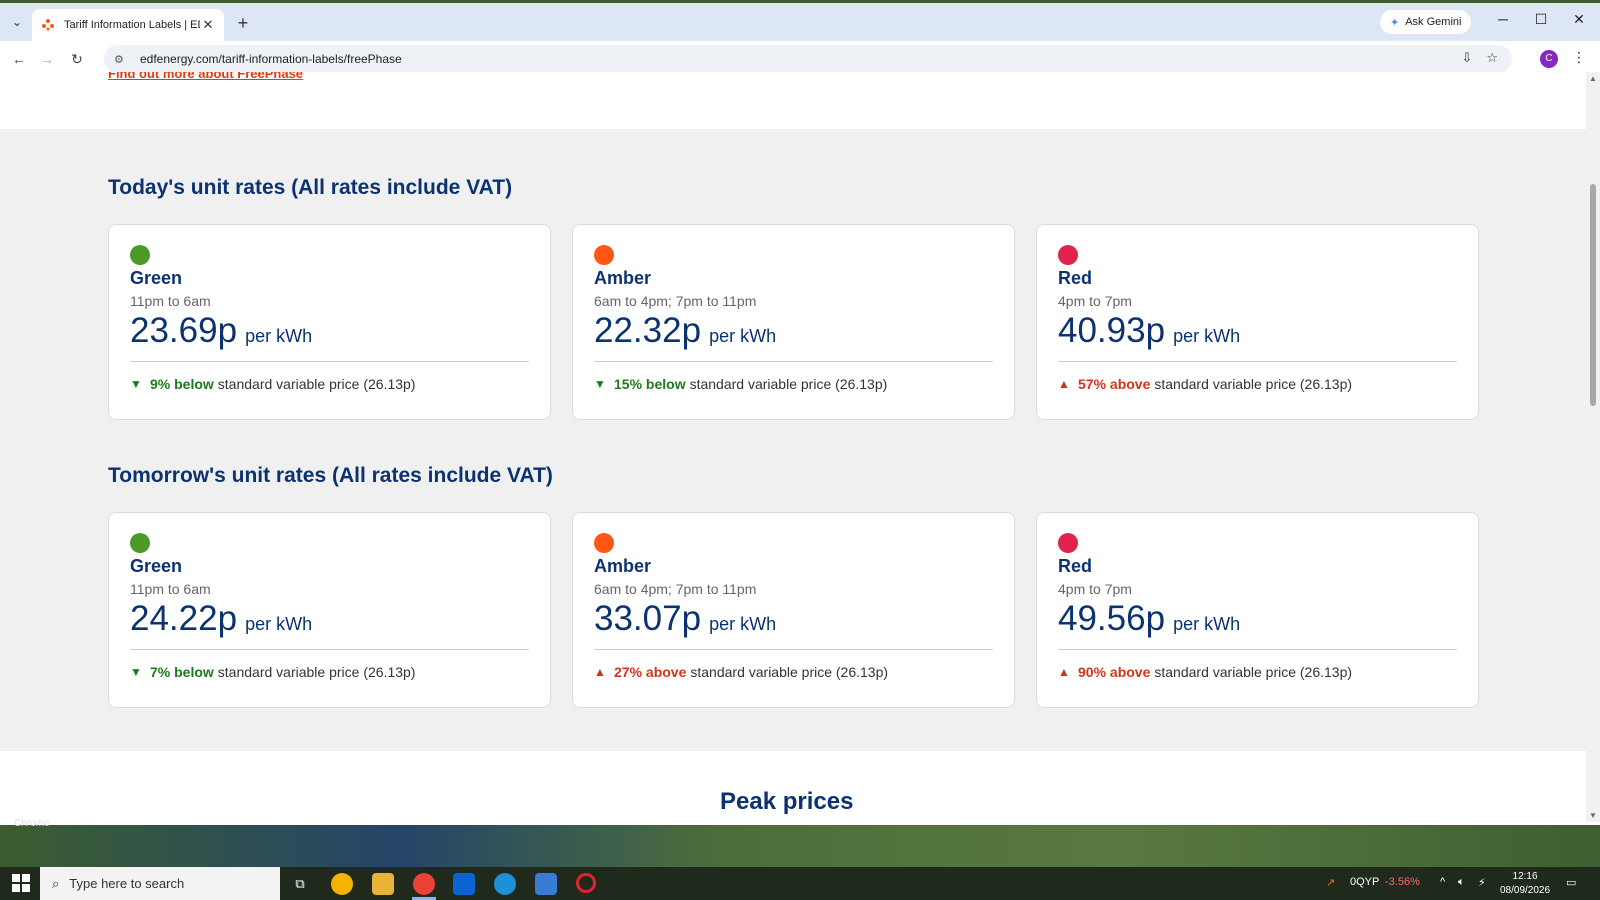 This screenshot has height=900, width=1600. I want to click on system-clock: 12:16 08/09/2026, so click(1525, 884).